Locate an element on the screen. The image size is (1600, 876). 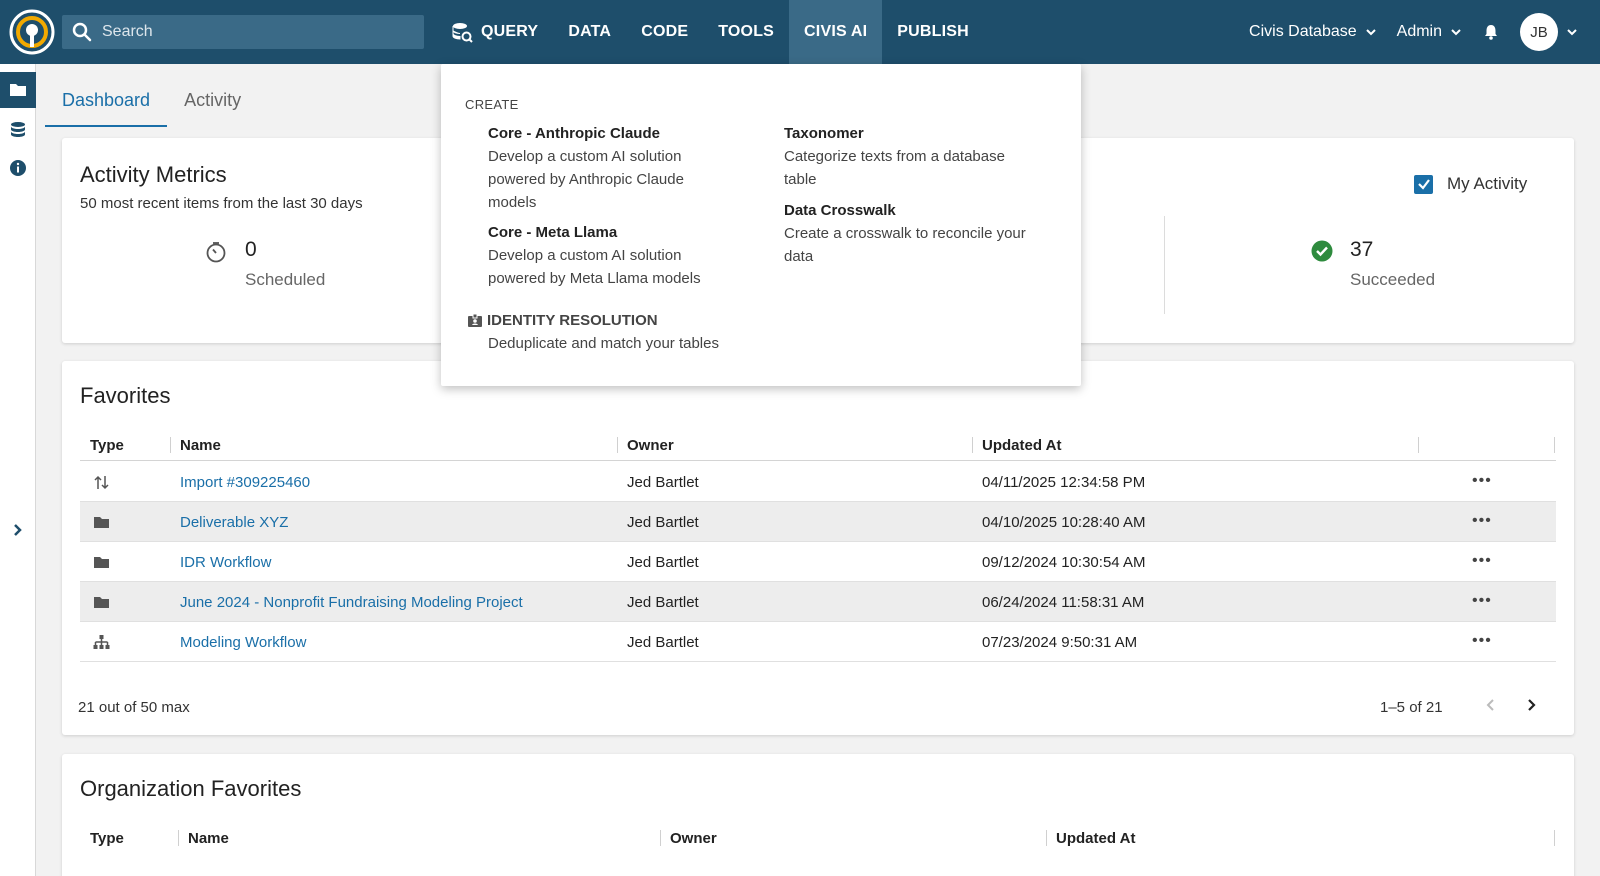
row-updated: 07/23/2024 9:50:31 AM is located at coordinates (1060, 642).